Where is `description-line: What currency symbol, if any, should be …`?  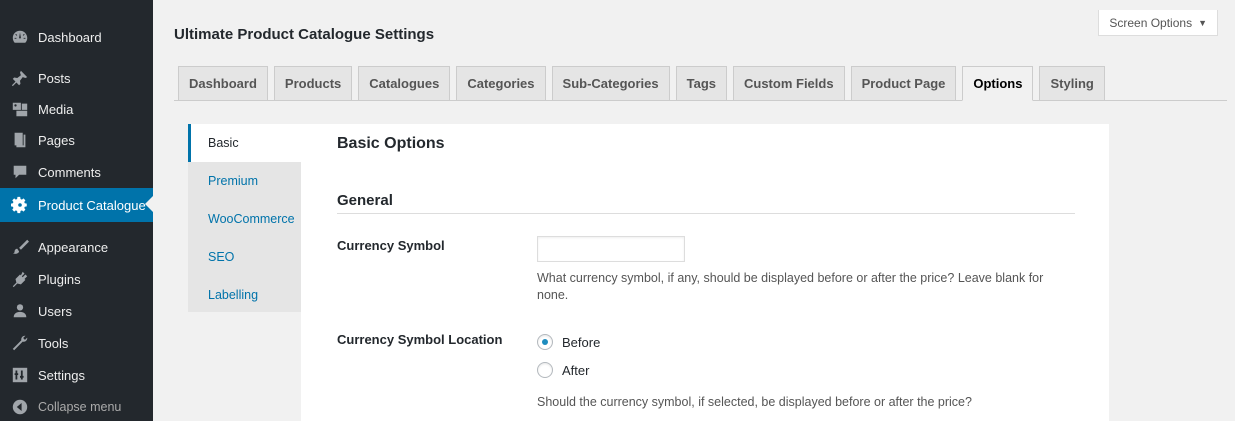 description-line: What currency symbol, if any, should be … is located at coordinates (790, 278).